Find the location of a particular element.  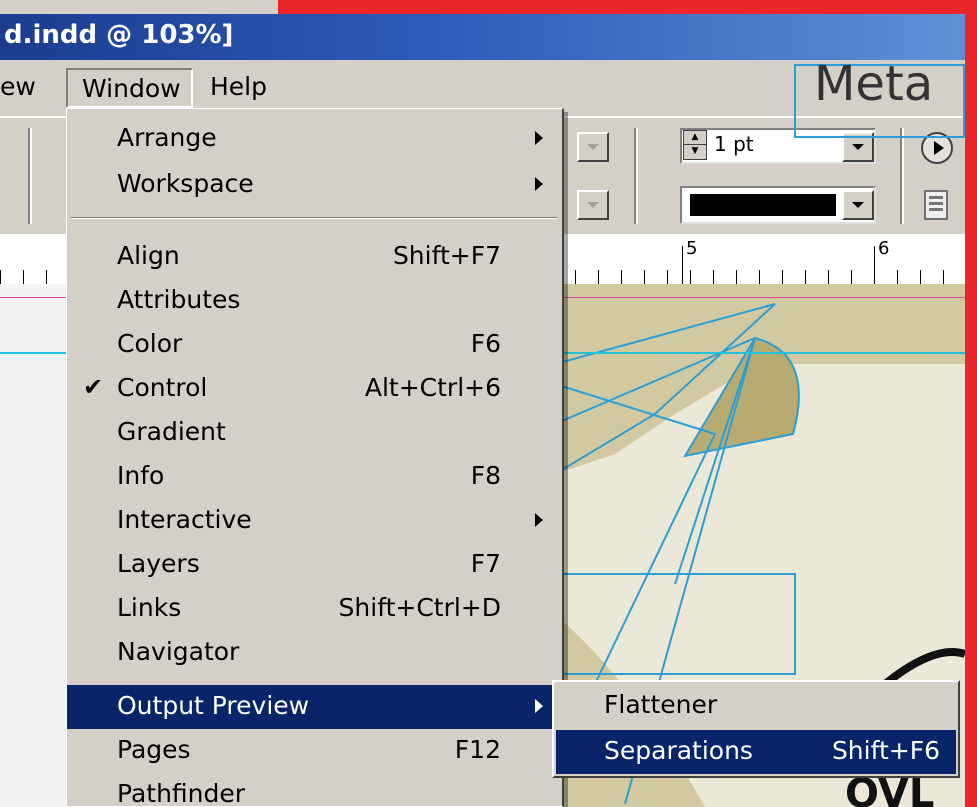

menu-item-label: Pathfinder is located at coordinates (181, 793).